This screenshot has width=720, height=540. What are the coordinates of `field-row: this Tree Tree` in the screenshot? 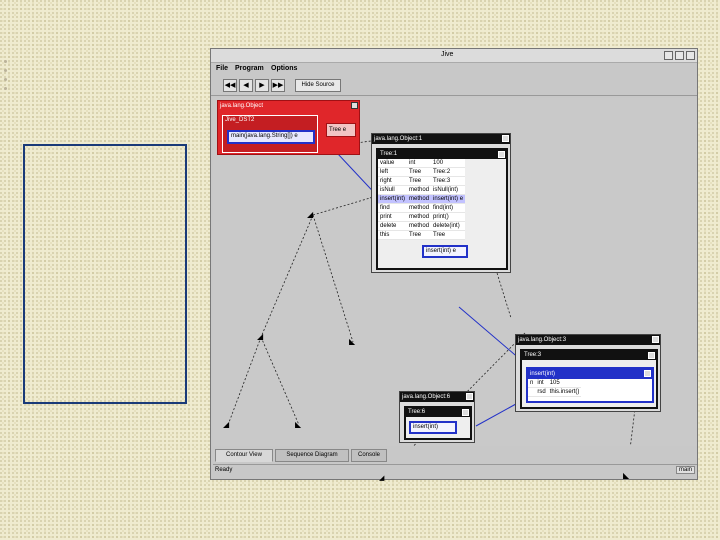 It's located at (422, 235).